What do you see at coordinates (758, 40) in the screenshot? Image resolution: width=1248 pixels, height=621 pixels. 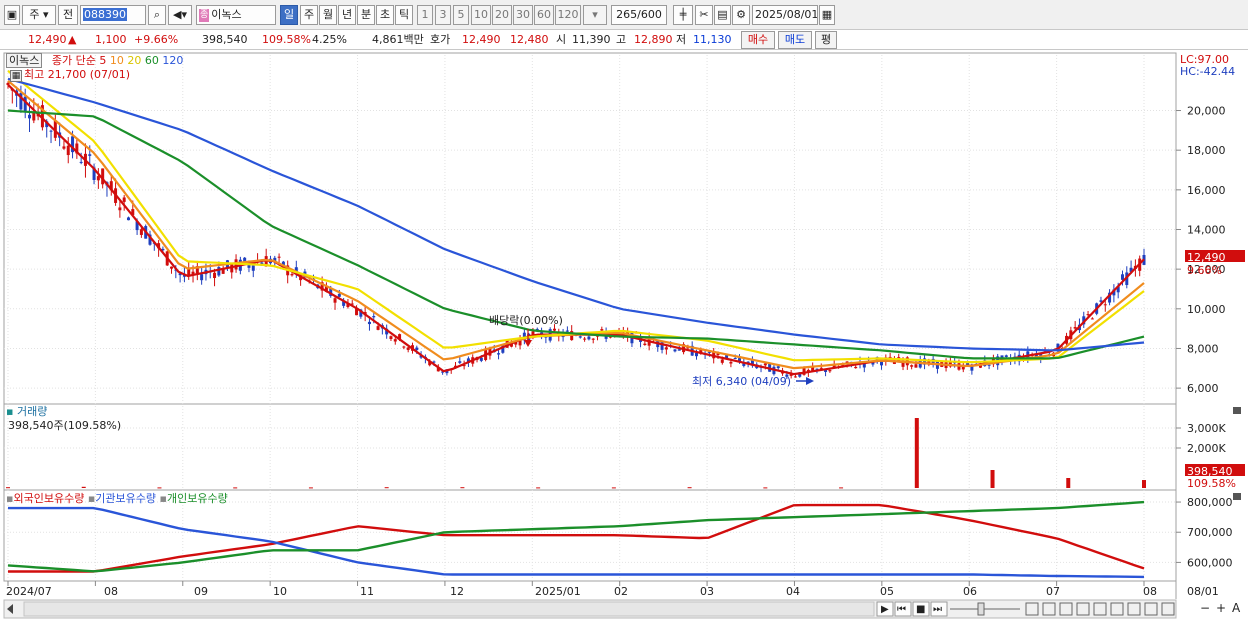 I see `buy-button: 매수` at bounding box center [758, 40].